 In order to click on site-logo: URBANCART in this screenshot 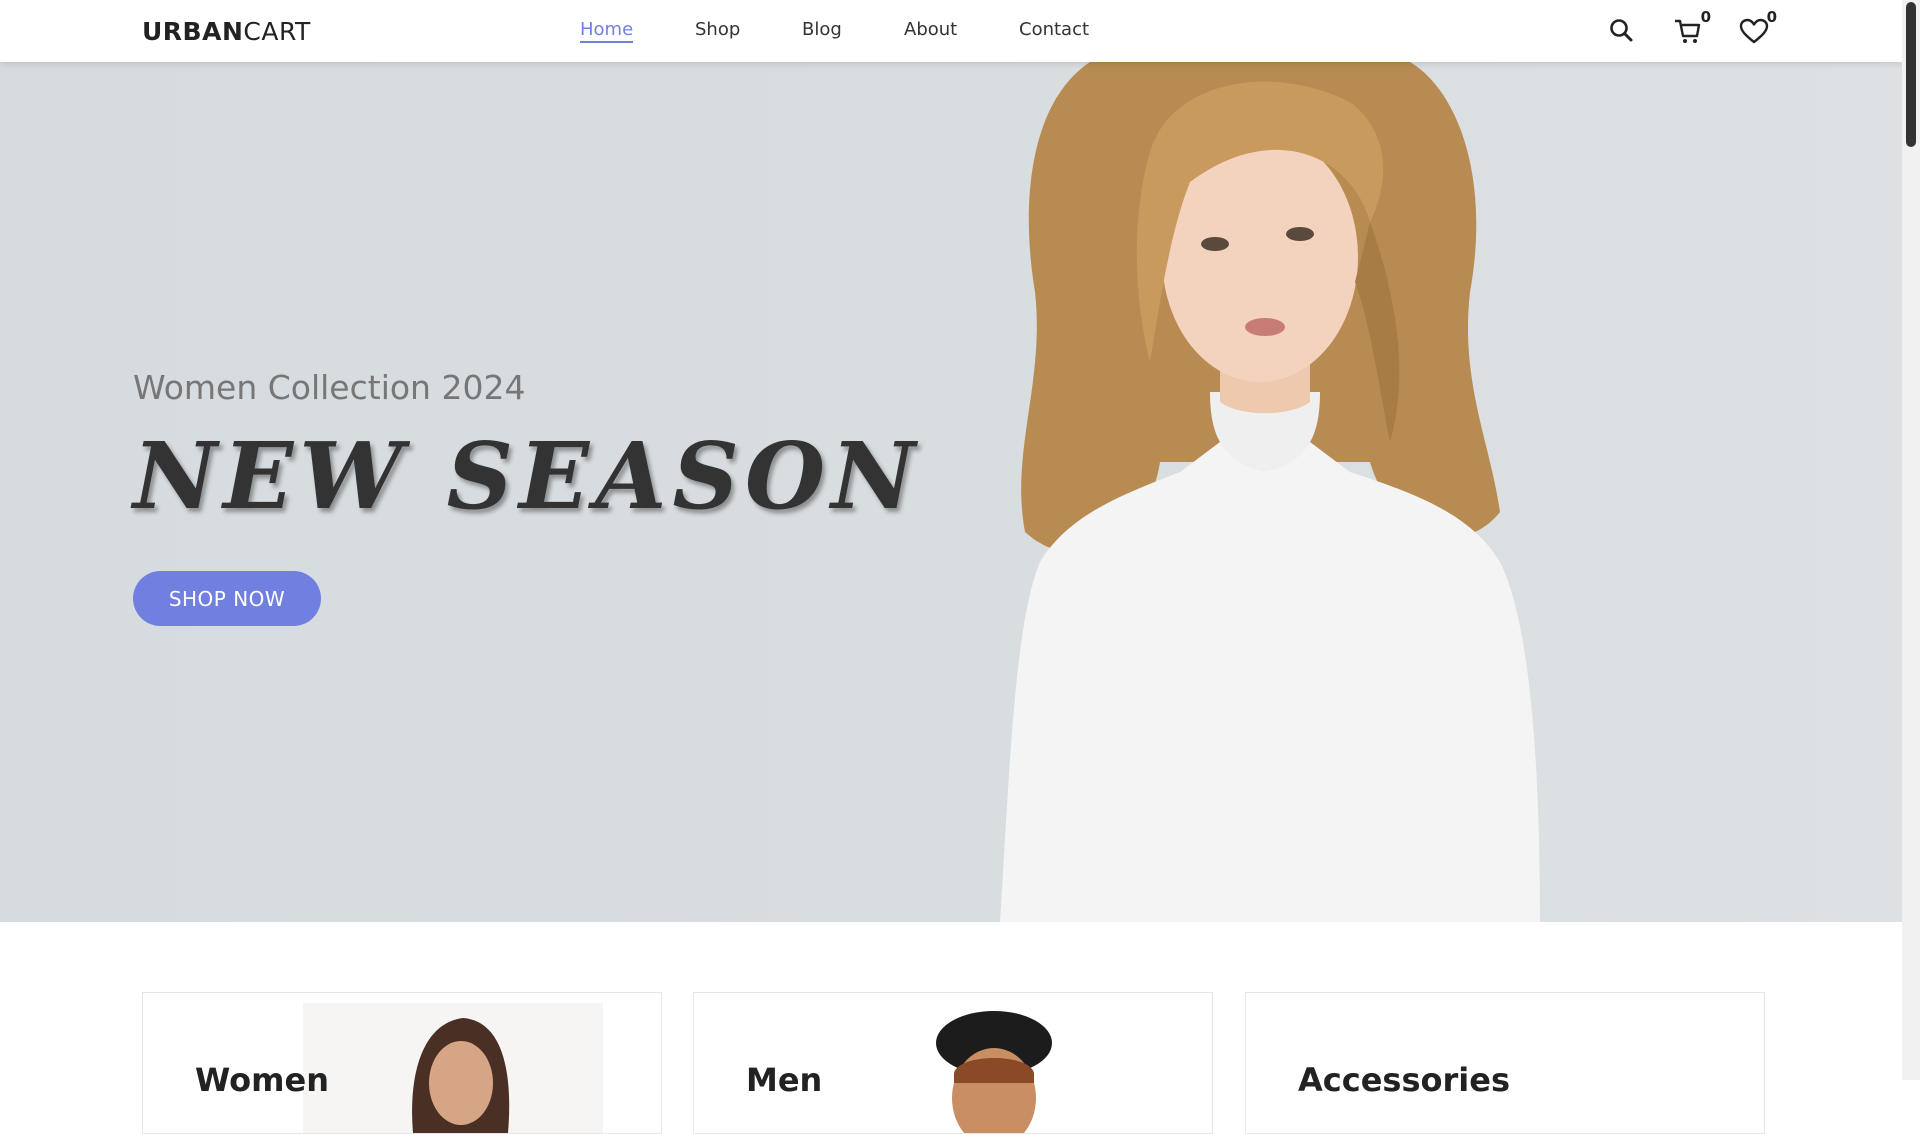, I will do `click(226, 31)`.